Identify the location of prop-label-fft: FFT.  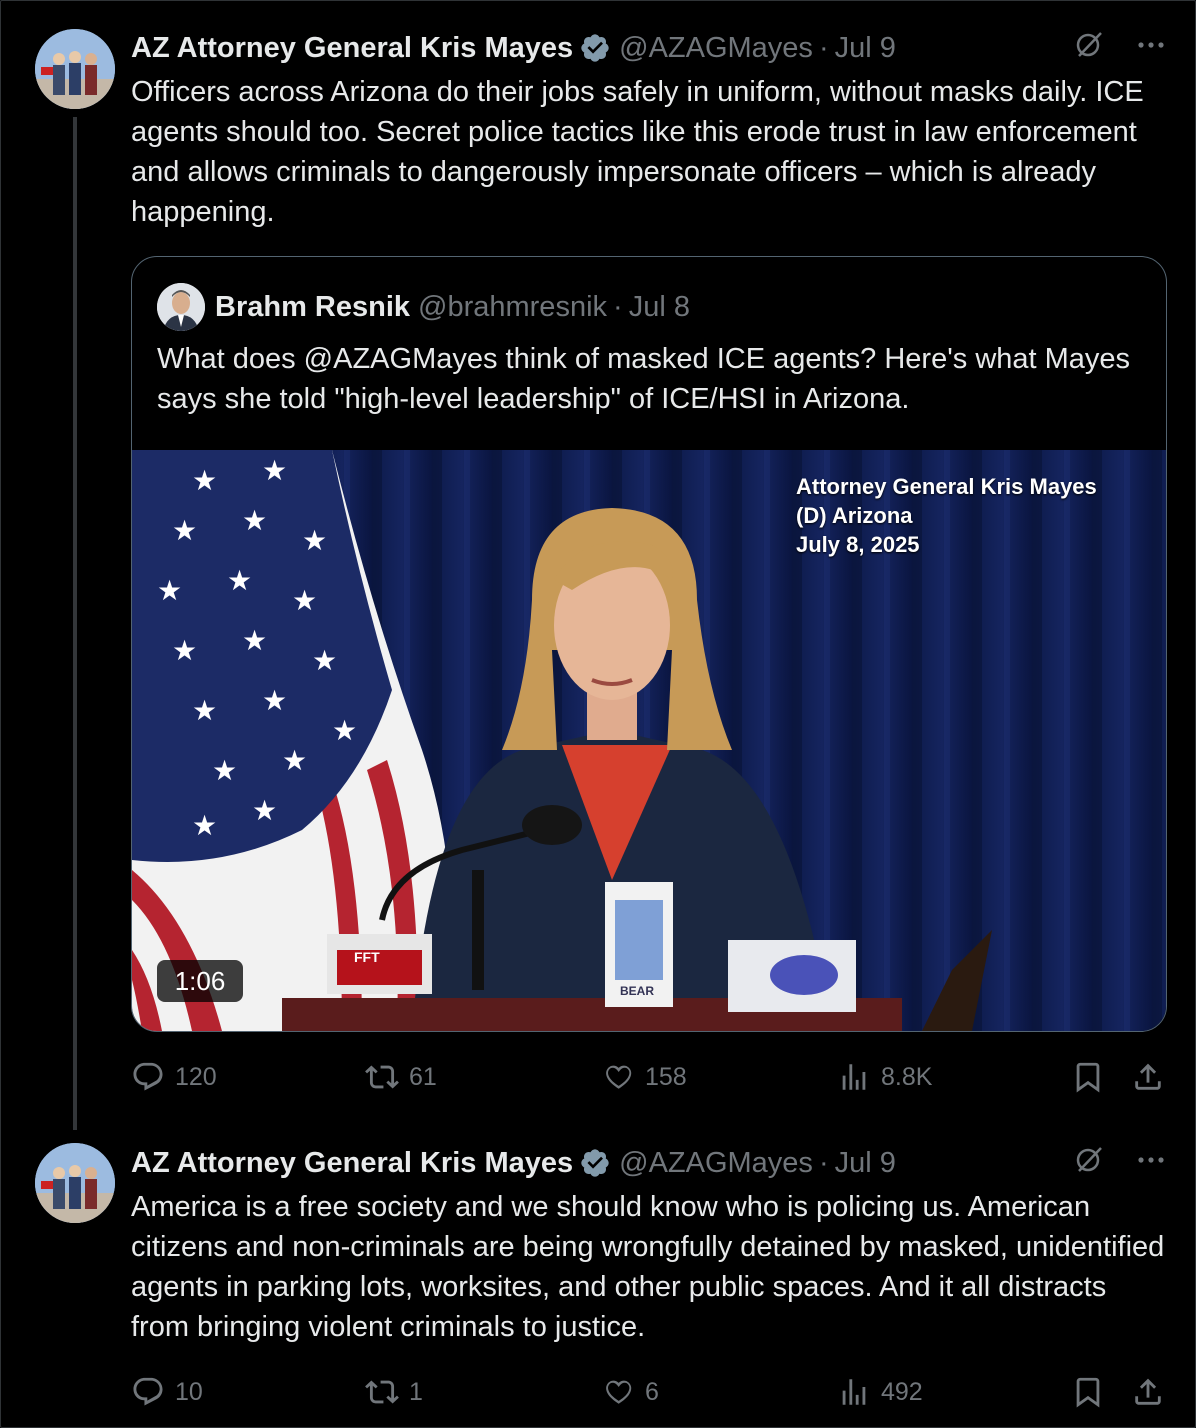
(367, 957).